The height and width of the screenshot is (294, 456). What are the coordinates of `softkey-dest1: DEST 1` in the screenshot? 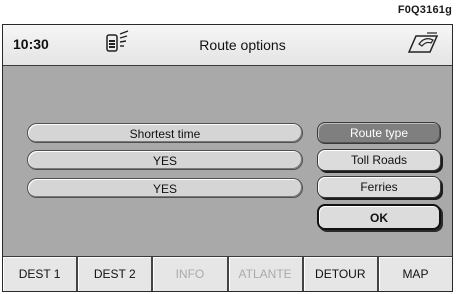 It's located at (41, 274).